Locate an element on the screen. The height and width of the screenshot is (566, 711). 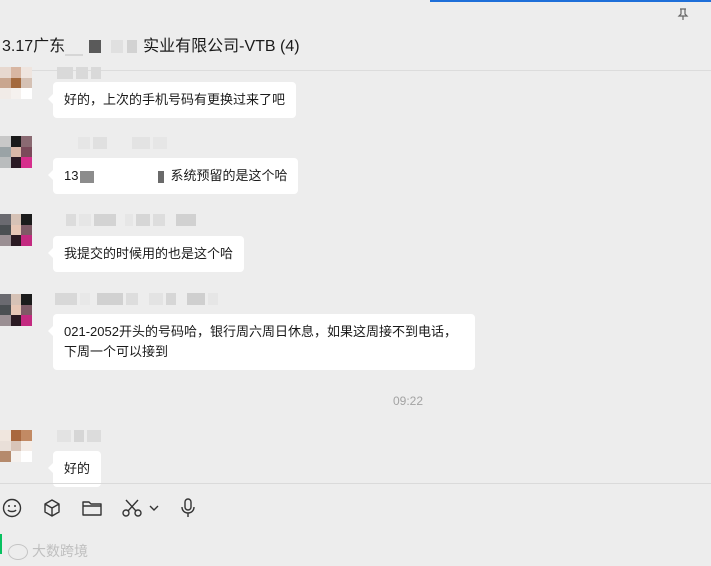
pin-icon is located at coordinates (683, 16).